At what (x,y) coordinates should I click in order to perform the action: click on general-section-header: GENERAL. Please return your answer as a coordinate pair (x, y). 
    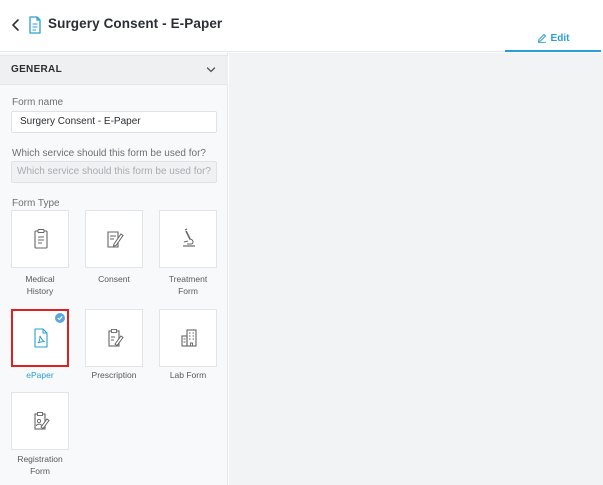
    Looking at the image, I should click on (114, 70).